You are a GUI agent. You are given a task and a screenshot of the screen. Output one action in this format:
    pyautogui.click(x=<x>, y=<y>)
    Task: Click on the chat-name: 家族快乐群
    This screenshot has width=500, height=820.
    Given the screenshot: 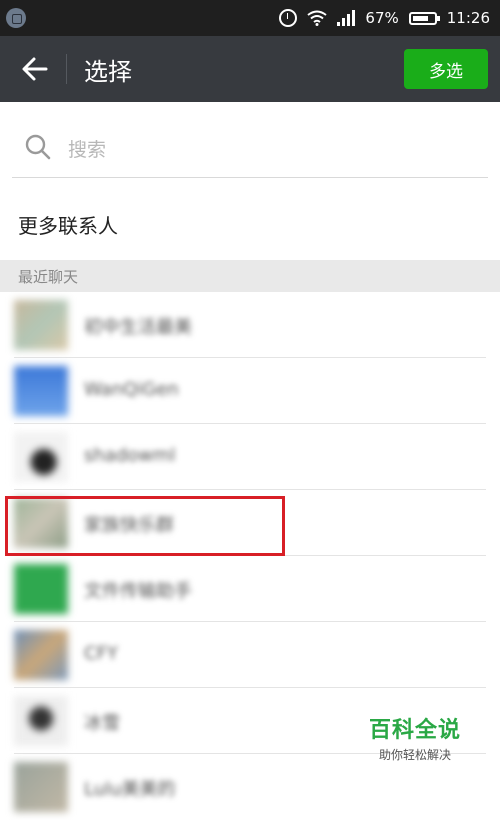 What is the action you would take?
    pyautogui.click(x=129, y=525)
    